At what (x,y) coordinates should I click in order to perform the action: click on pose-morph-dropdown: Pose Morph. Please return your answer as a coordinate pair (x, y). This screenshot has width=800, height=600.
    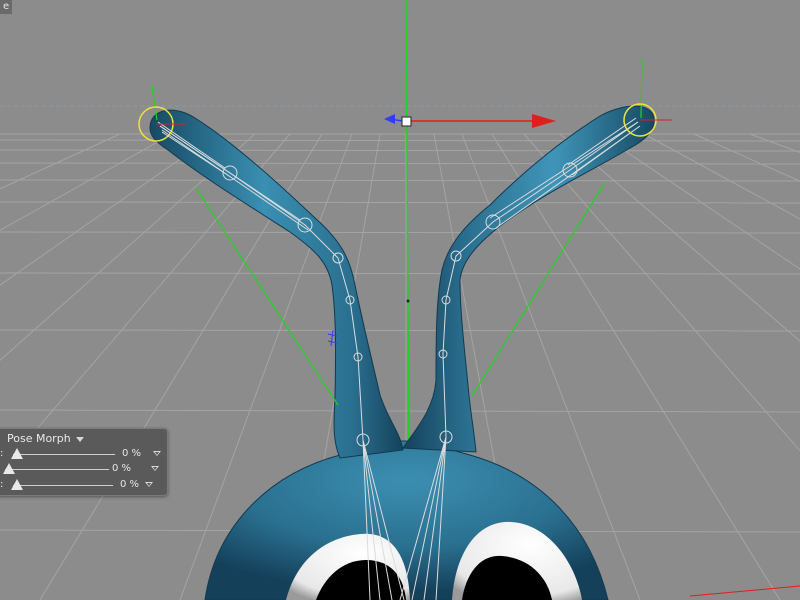
    Looking at the image, I should click on (45, 439).